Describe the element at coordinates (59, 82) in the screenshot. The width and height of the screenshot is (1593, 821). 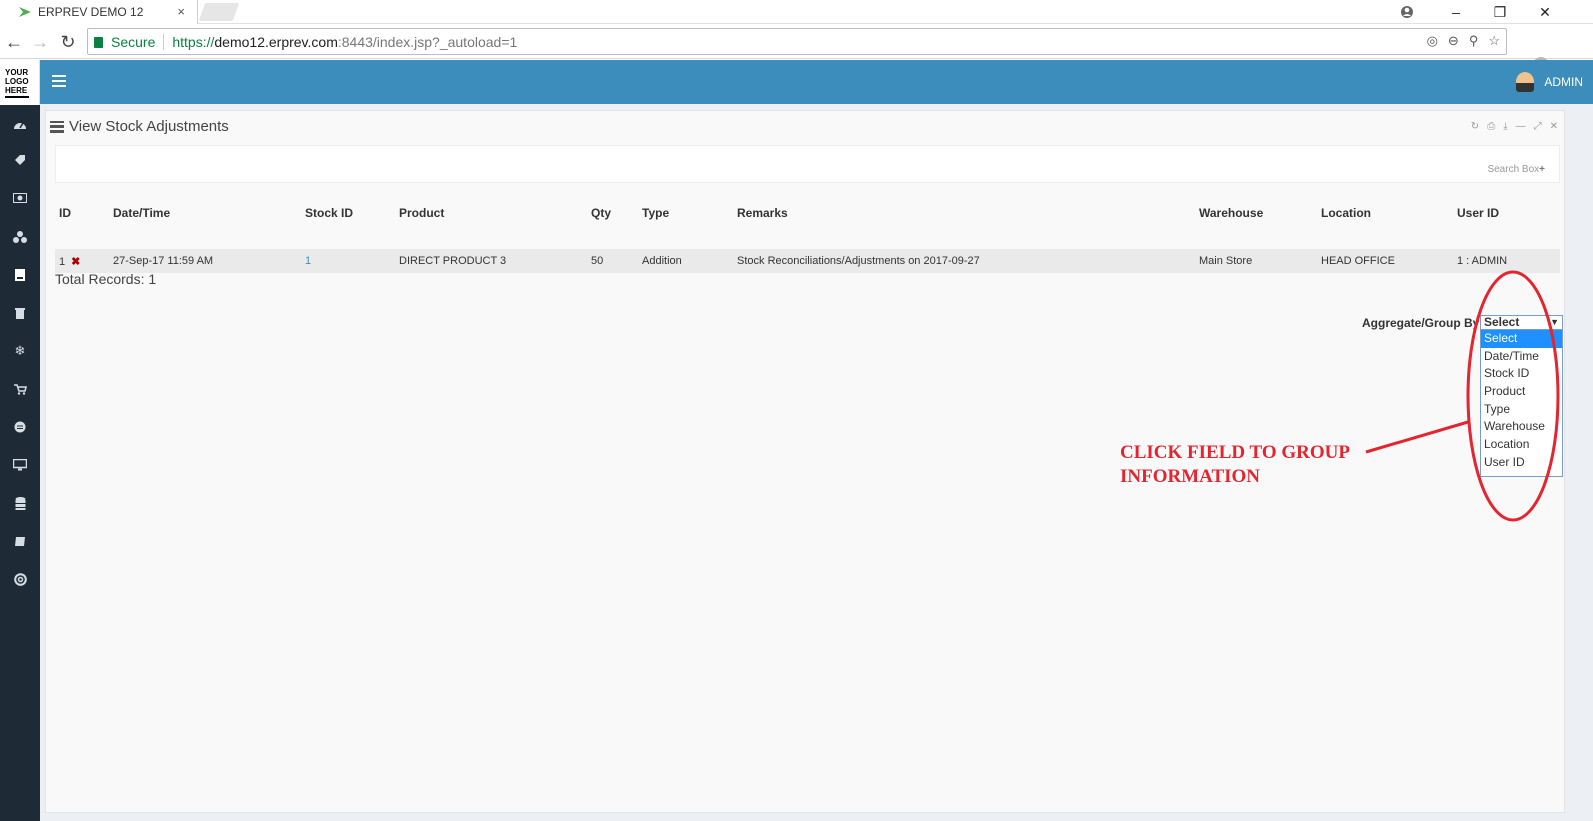
I see `hamburger-menu-icon` at that location.